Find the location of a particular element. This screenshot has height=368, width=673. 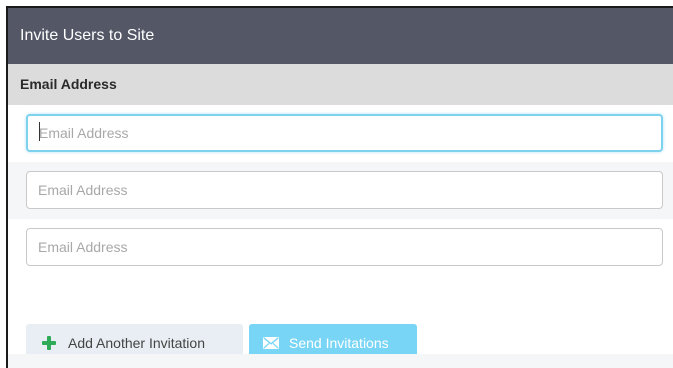

send-invitations-label: Send Invitations is located at coordinates (339, 343).